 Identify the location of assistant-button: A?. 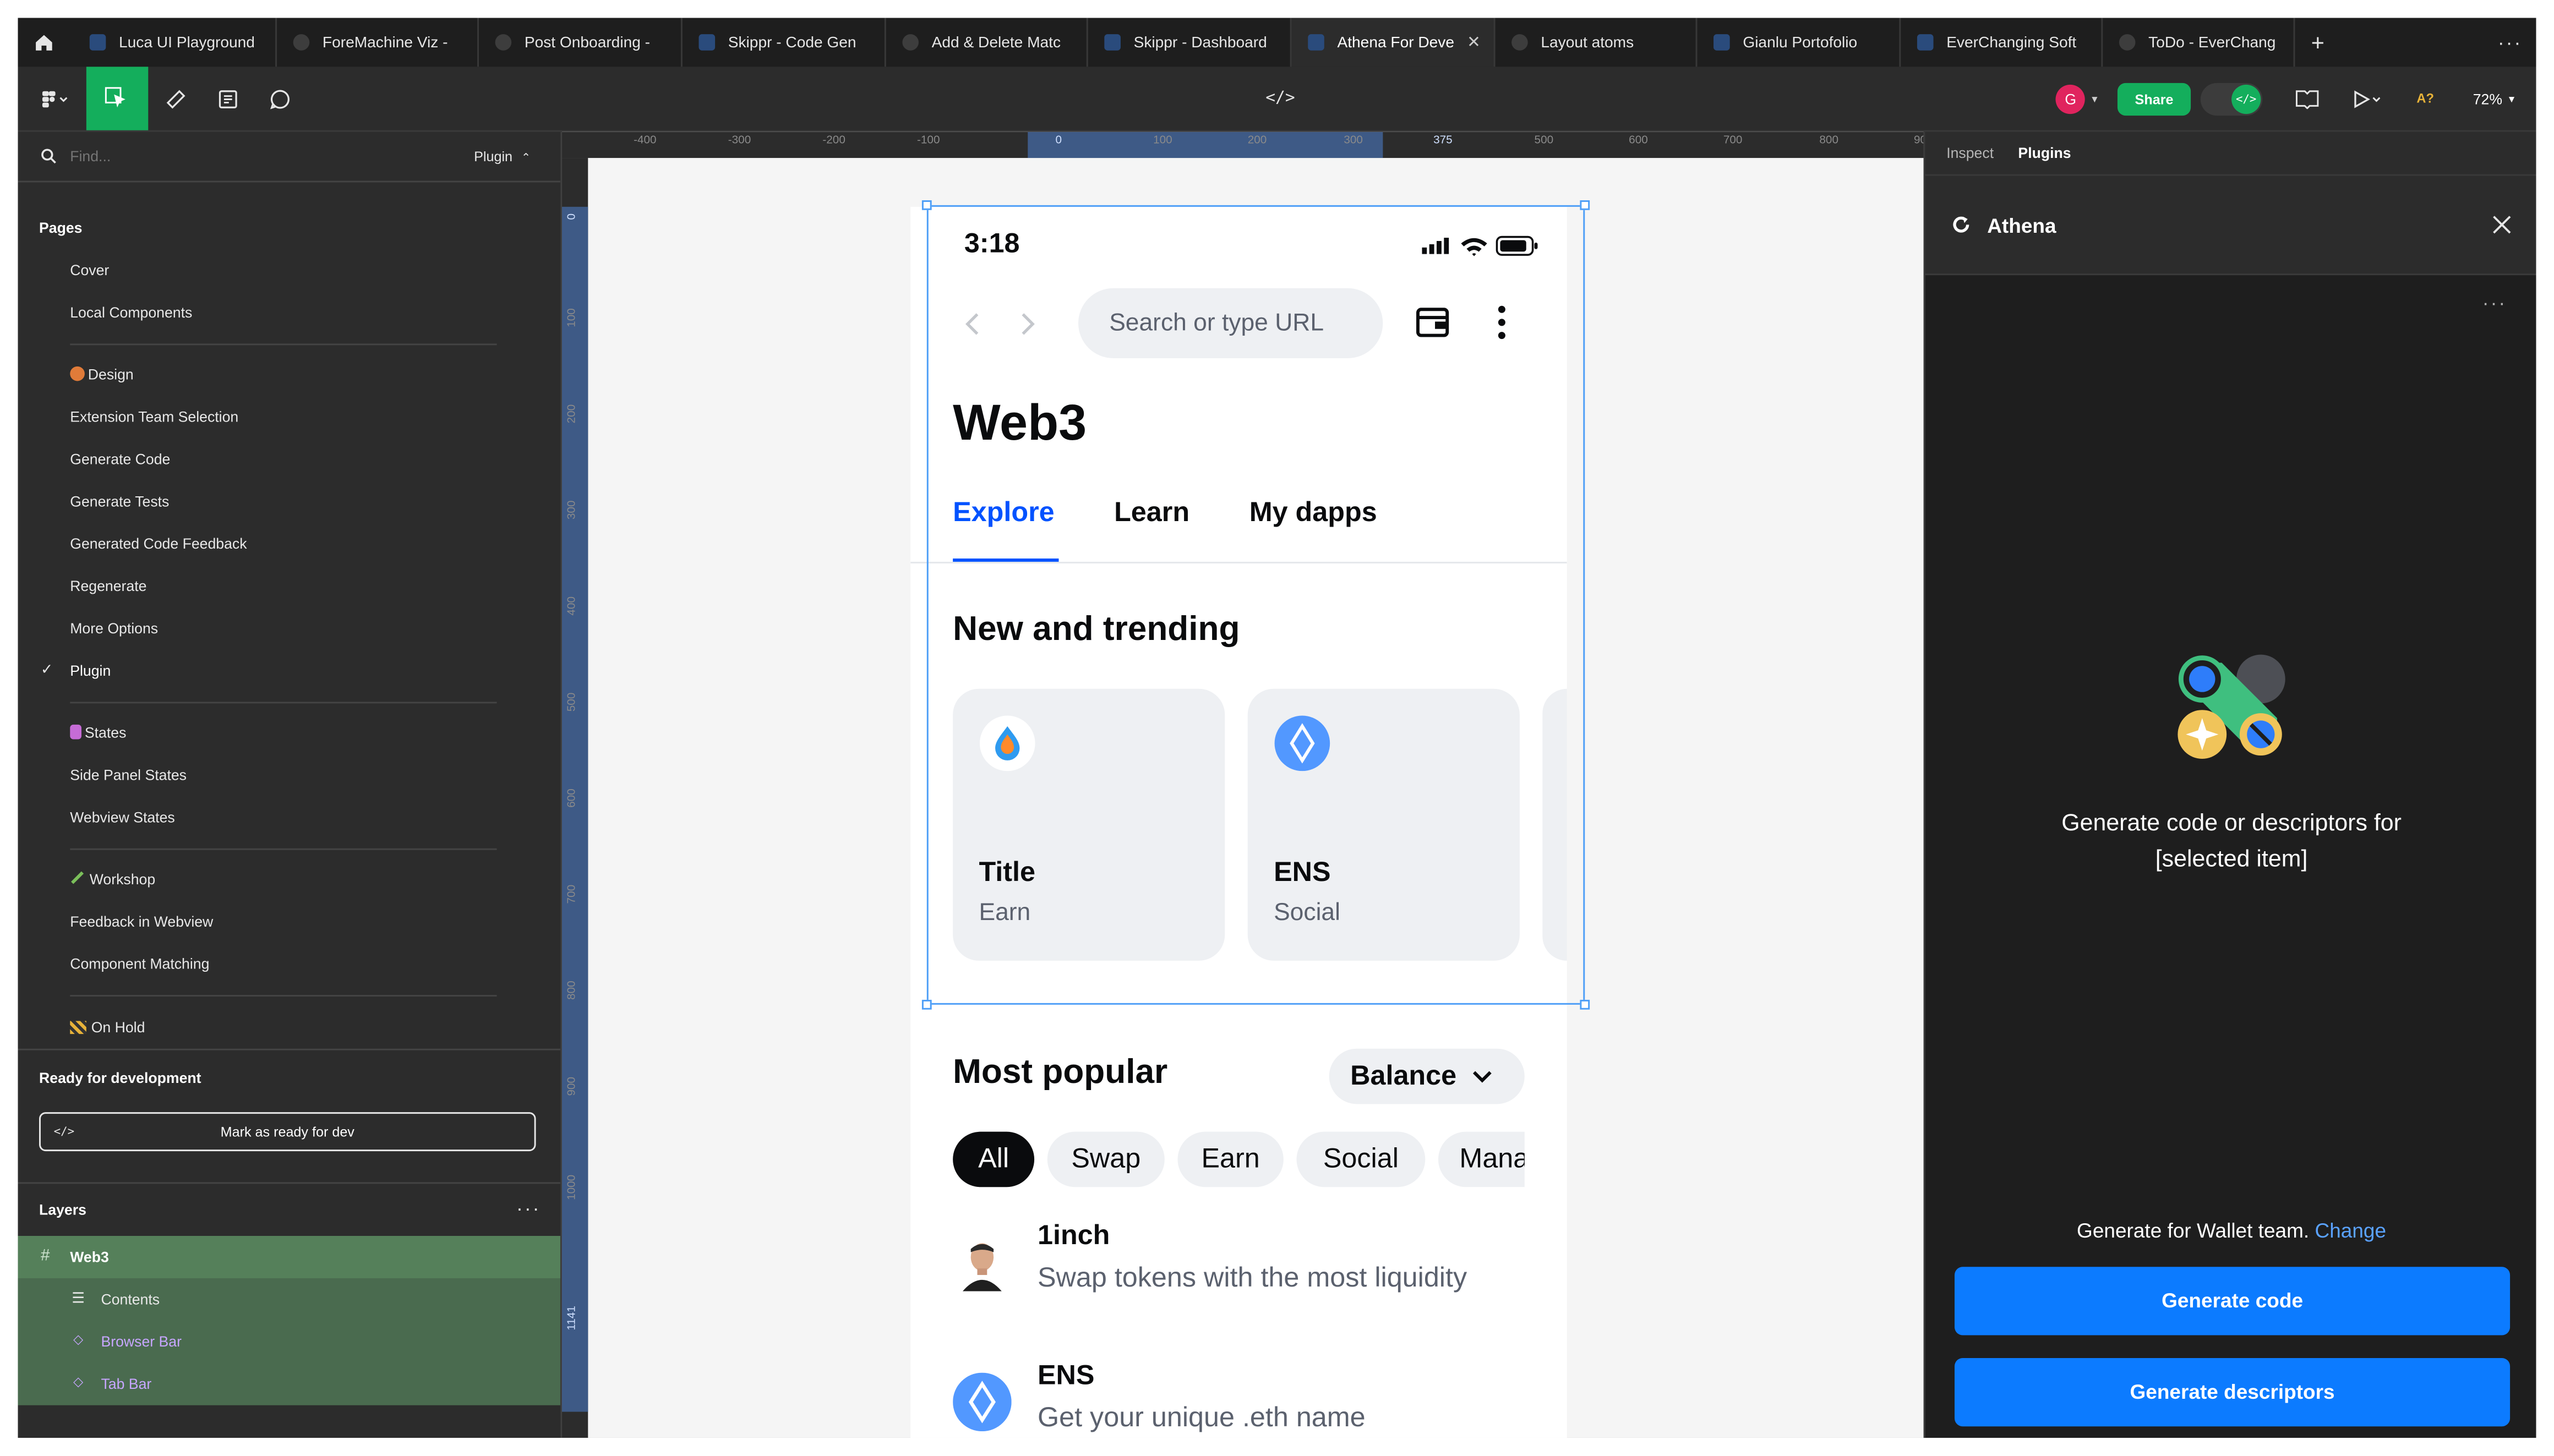
(2426, 98).